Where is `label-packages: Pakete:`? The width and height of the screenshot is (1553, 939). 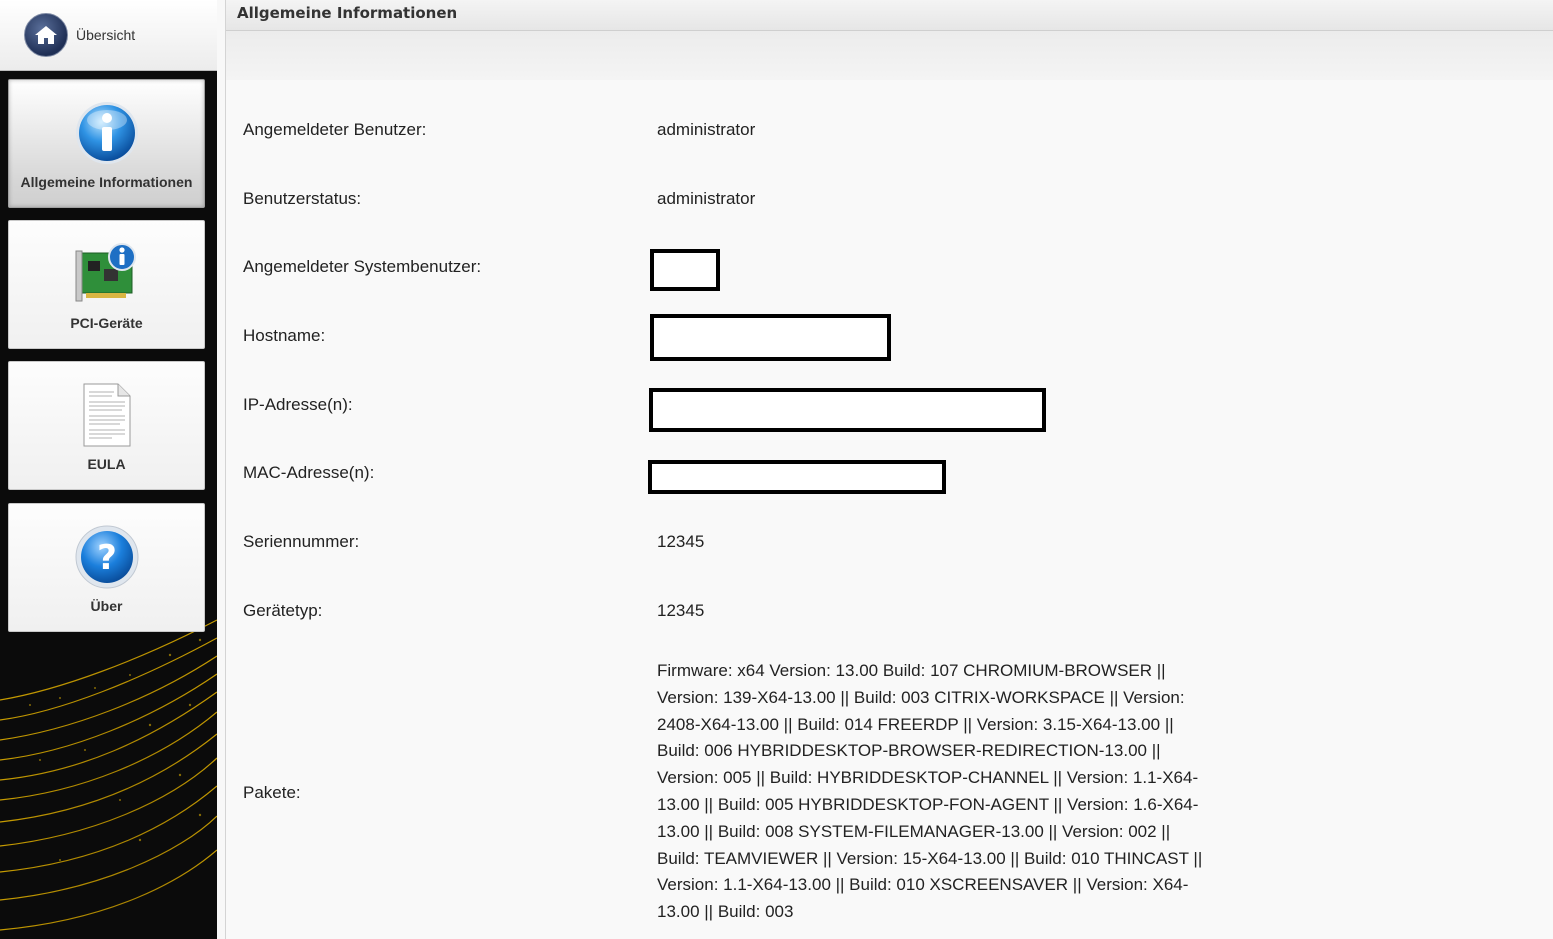
label-packages: Pakete: is located at coordinates (272, 792).